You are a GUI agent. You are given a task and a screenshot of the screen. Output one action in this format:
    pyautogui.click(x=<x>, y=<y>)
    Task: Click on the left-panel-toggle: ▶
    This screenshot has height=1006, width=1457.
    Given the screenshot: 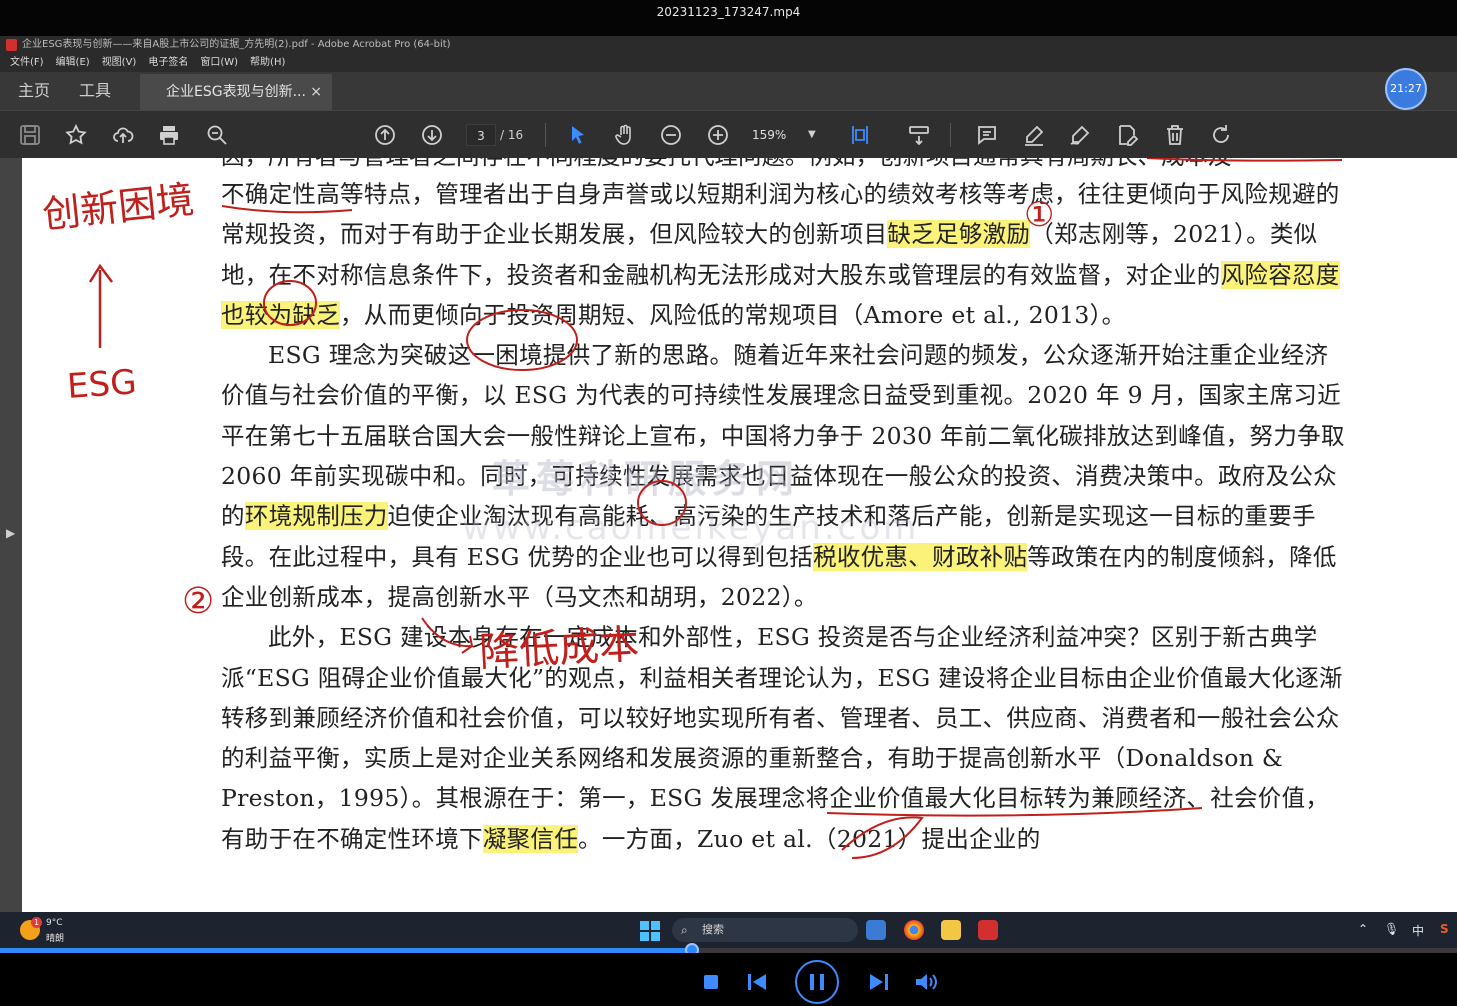 What is the action you would take?
    pyautogui.click(x=11, y=535)
    